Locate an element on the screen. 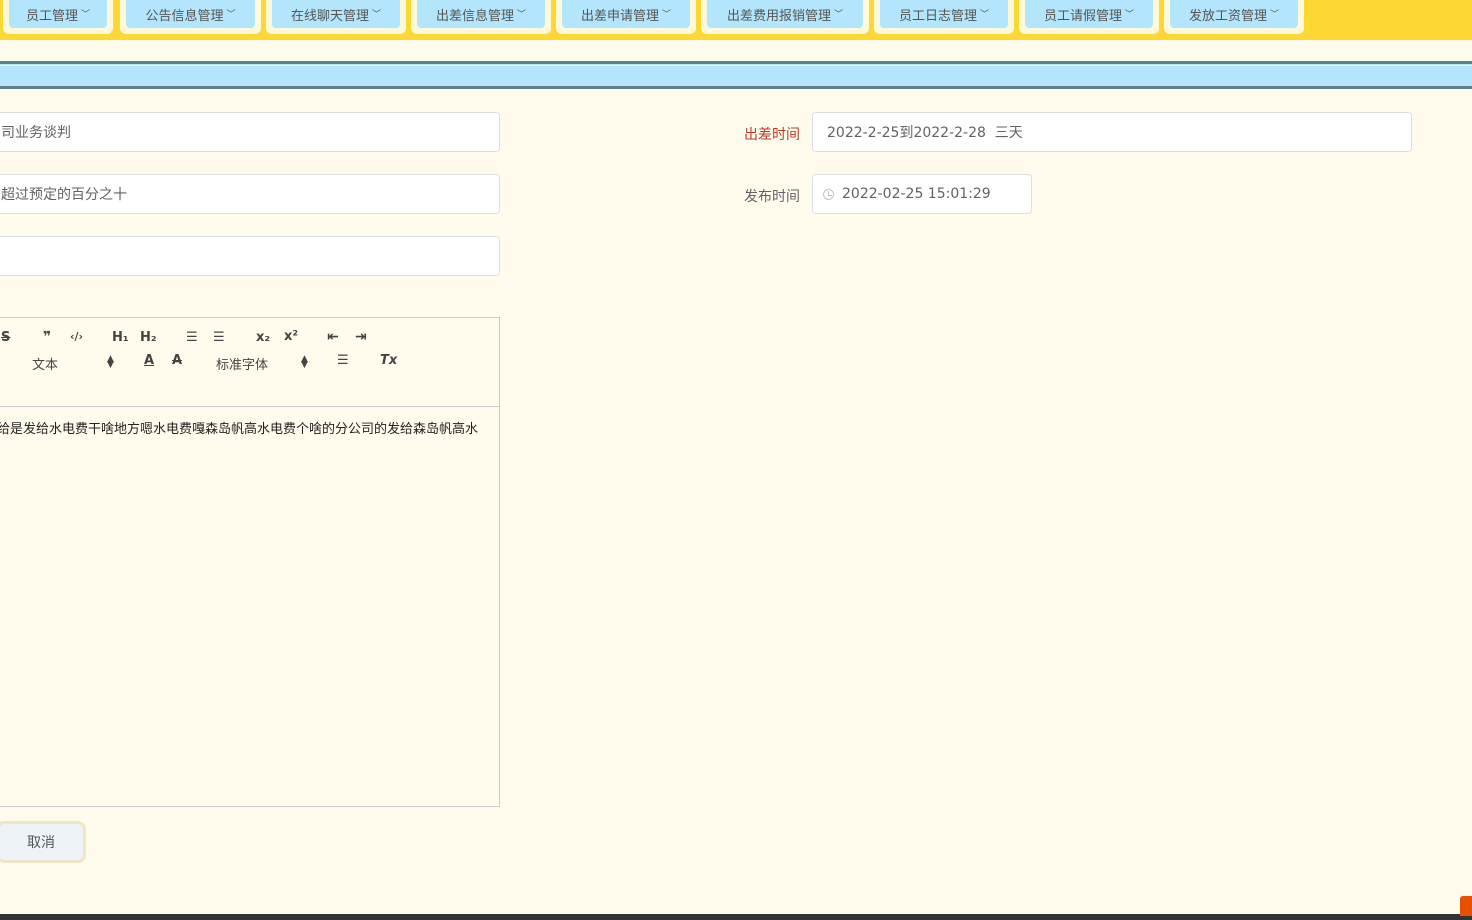 The image size is (1472, 920). background-color-button: A is located at coordinates (177, 360).